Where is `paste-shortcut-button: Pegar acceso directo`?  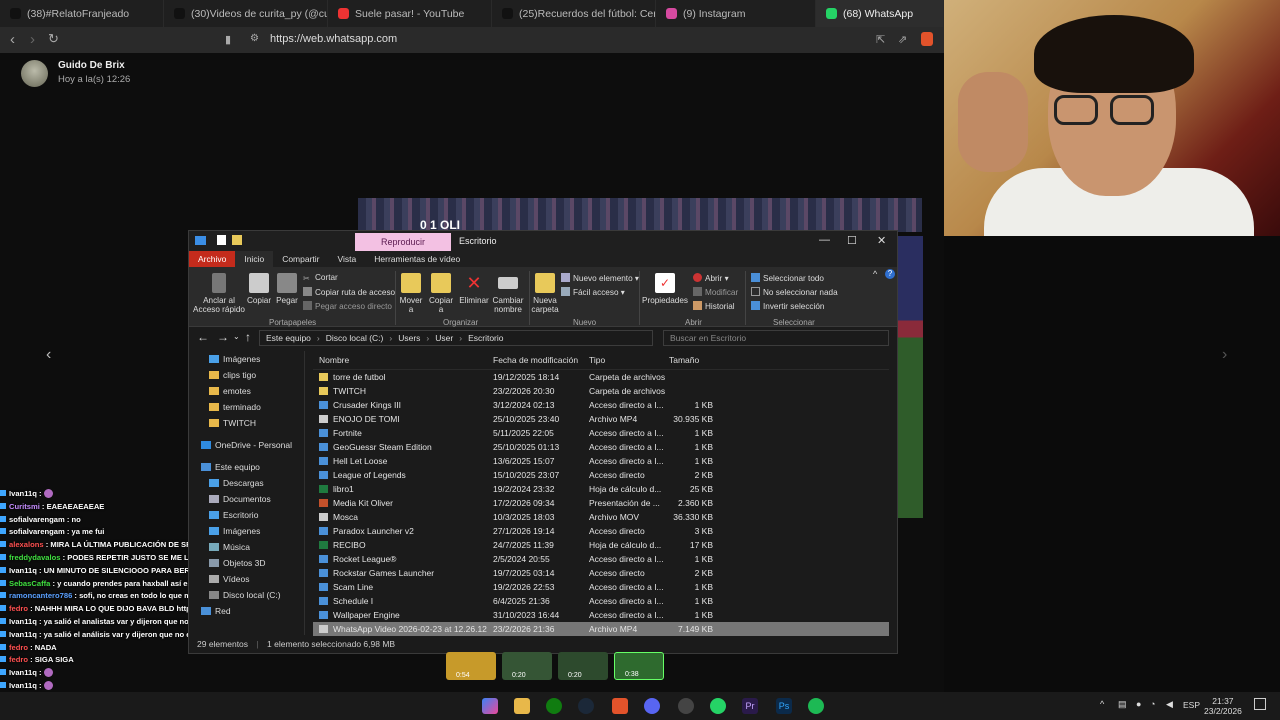 paste-shortcut-button: Pegar acceso directo is located at coordinates (347, 306).